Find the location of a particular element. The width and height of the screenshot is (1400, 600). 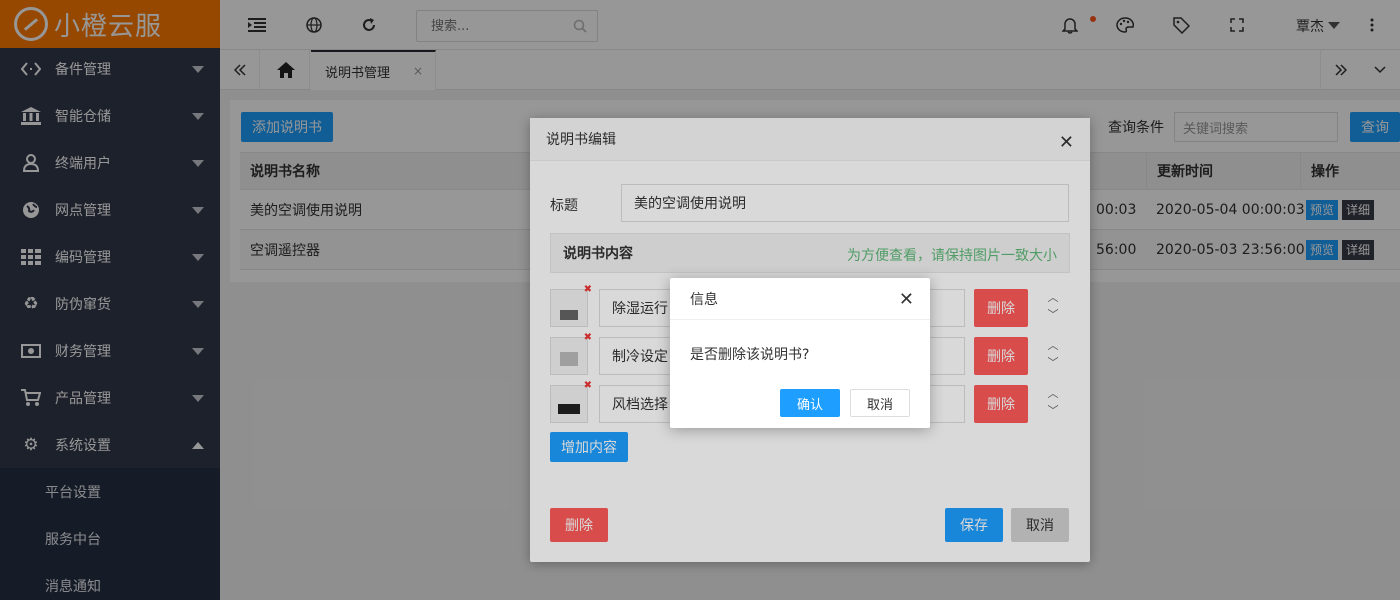

confirm-cancel-button: 取消 is located at coordinates (880, 403).